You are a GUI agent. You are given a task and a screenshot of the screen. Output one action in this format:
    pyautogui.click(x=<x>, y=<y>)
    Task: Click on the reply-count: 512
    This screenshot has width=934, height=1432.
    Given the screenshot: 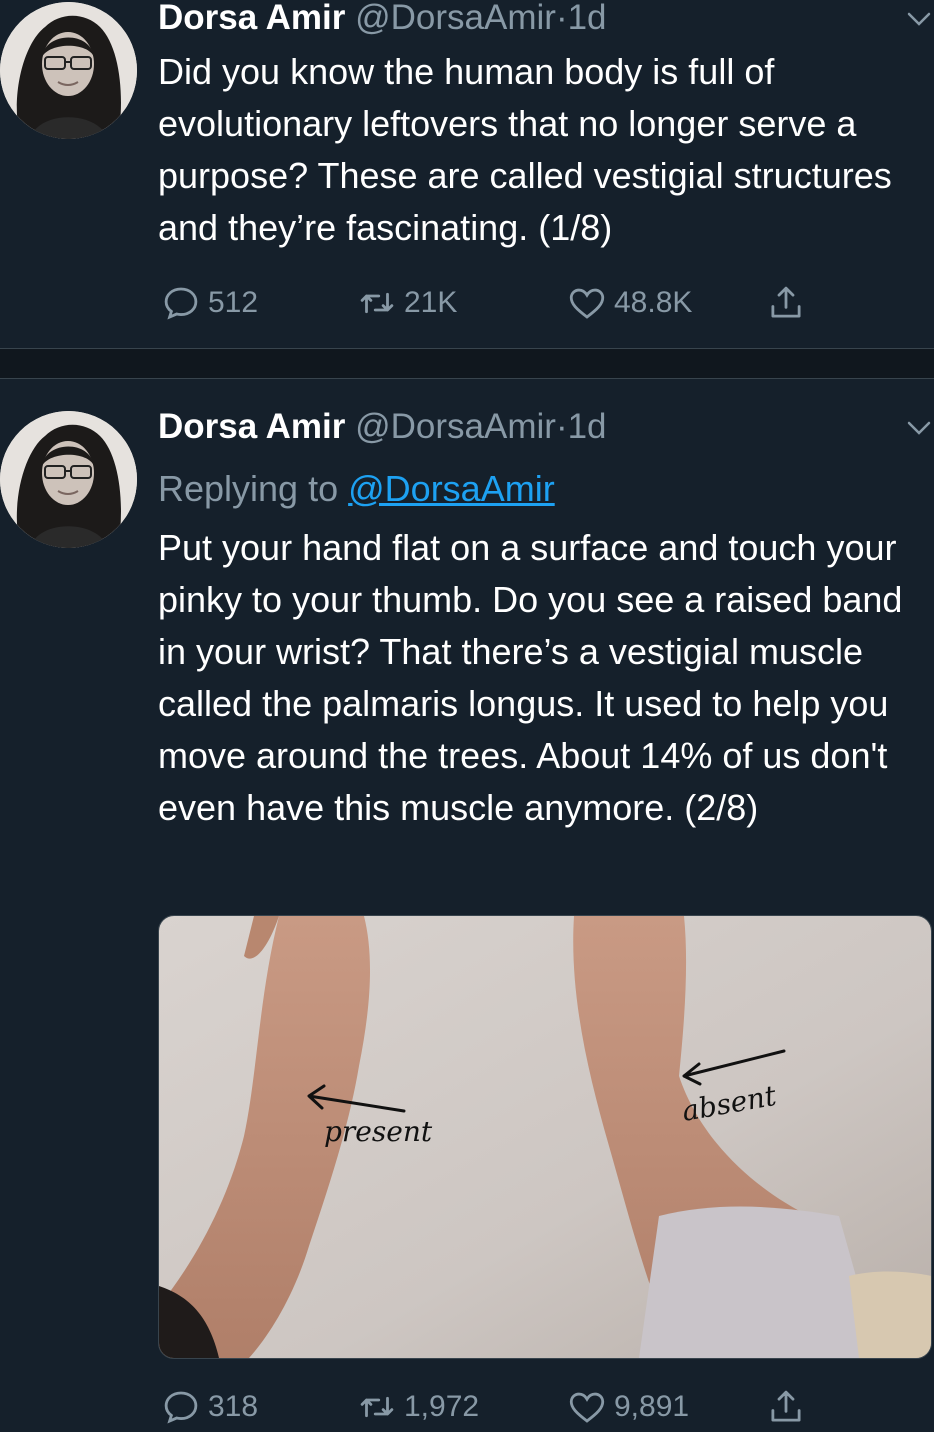 What is the action you would take?
    pyautogui.click(x=233, y=302)
    